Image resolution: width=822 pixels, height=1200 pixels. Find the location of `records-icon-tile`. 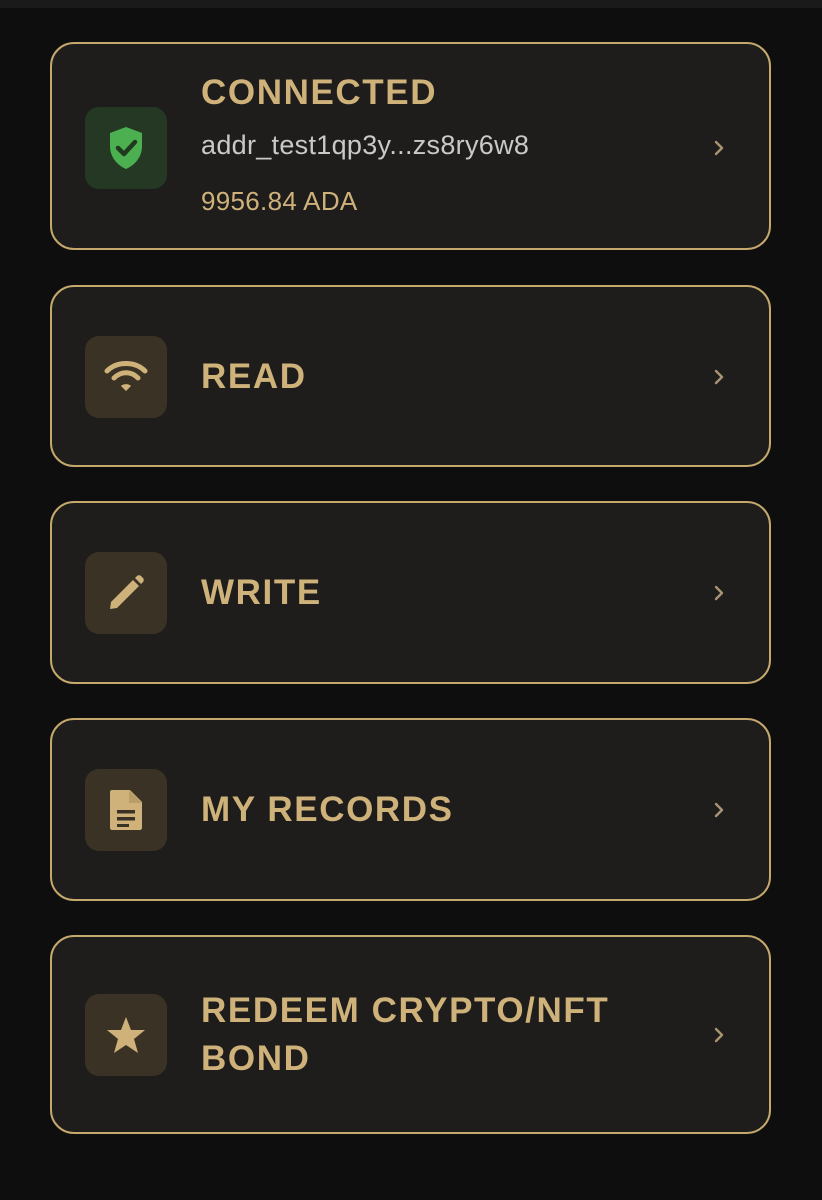

records-icon-tile is located at coordinates (126, 810).